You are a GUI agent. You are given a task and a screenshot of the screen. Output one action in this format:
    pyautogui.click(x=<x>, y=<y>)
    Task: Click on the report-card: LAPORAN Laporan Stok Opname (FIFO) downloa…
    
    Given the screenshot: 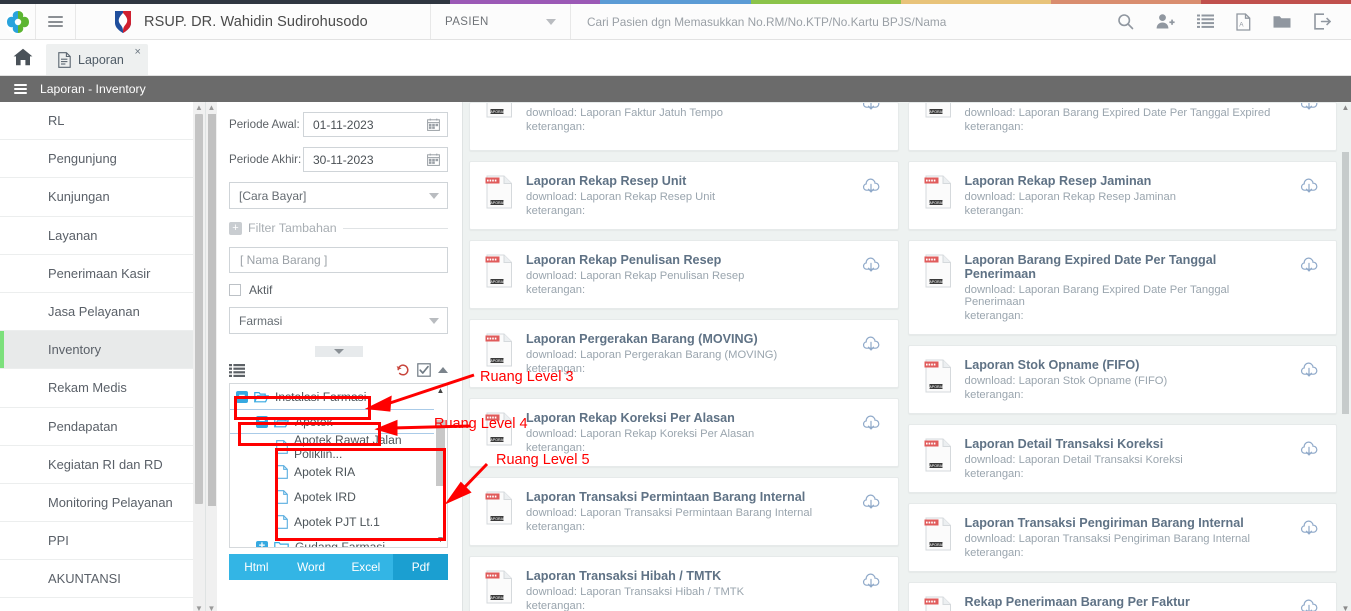 What is the action you would take?
    pyautogui.click(x=1122, y=379)
    